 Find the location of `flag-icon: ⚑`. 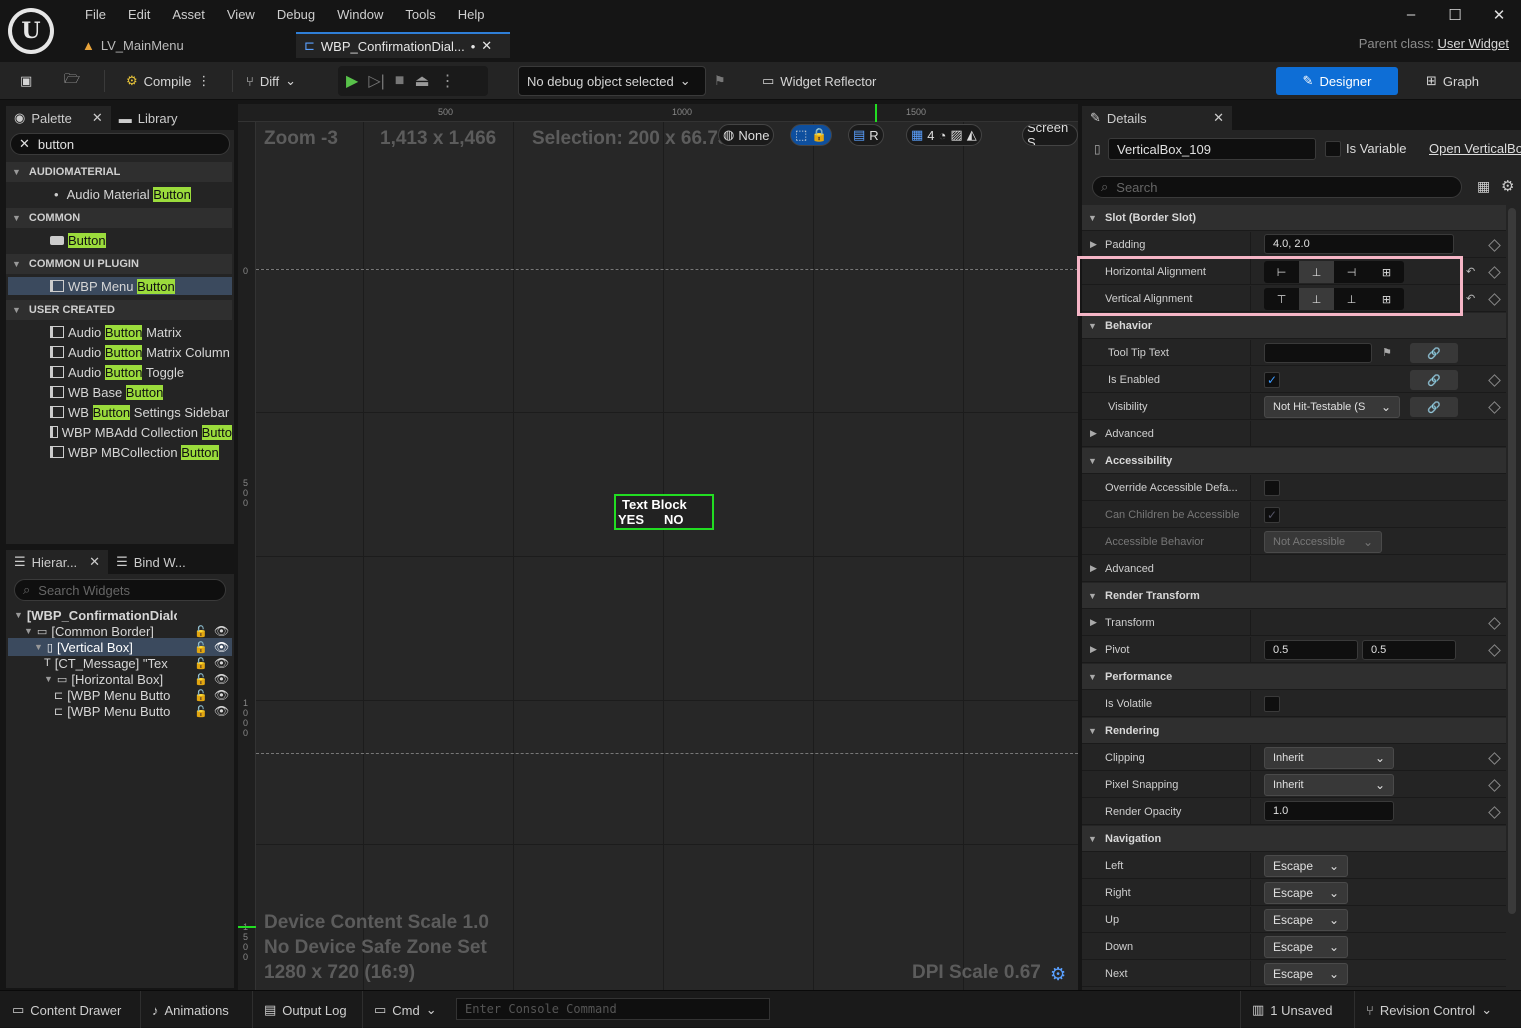

flag-icon: ⚑ is located at coordinates (1387, 352).